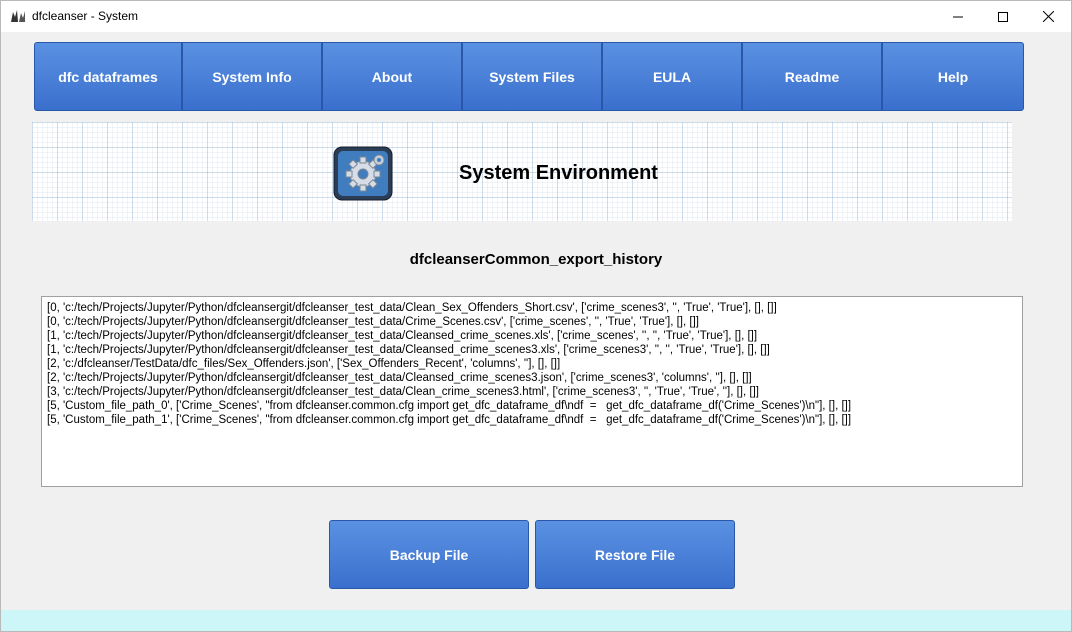 This screenshot has height=632, width=1072. I want to click on system-banner: System Environment, so click(522, 171).